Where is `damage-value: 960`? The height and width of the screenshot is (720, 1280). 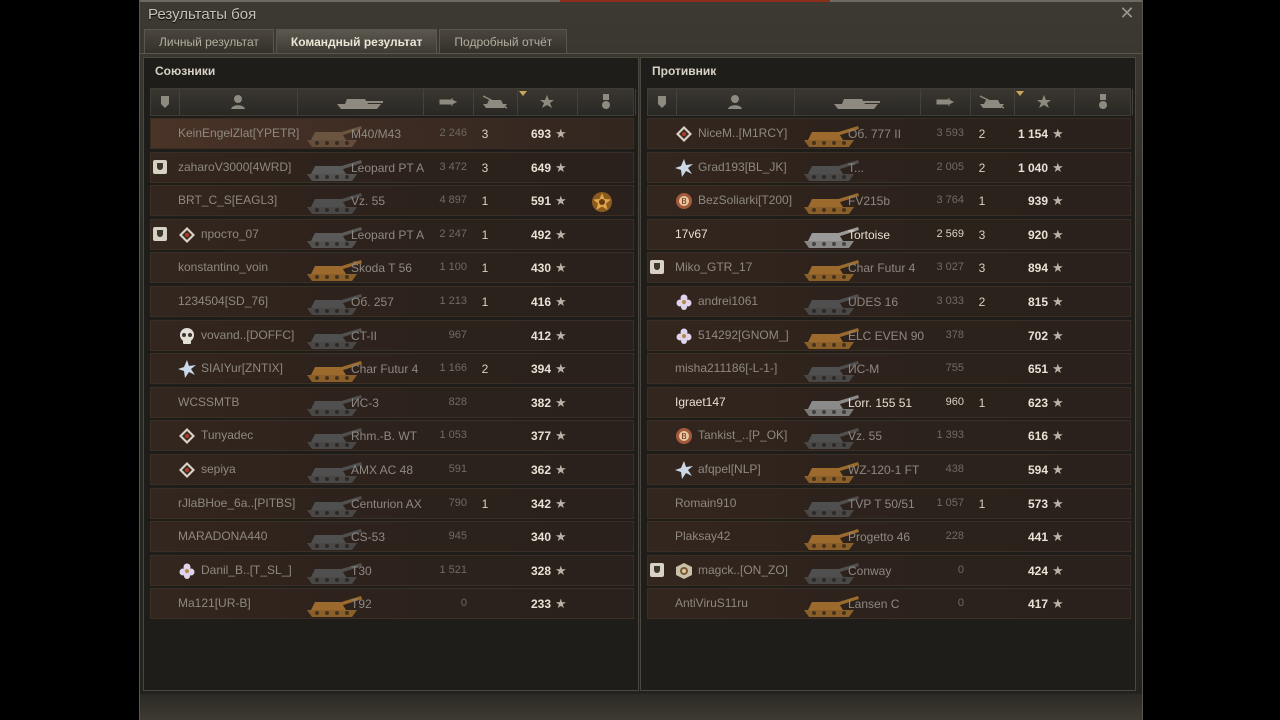 damage-value: 960 is located at coordinates (954, 401).